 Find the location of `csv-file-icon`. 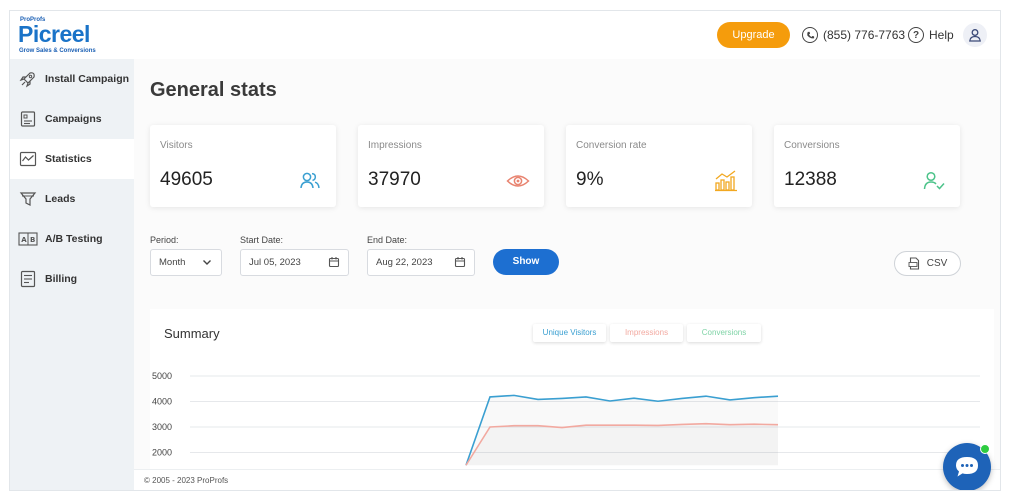

csv-file-icon is located at coordinates (913, 263).